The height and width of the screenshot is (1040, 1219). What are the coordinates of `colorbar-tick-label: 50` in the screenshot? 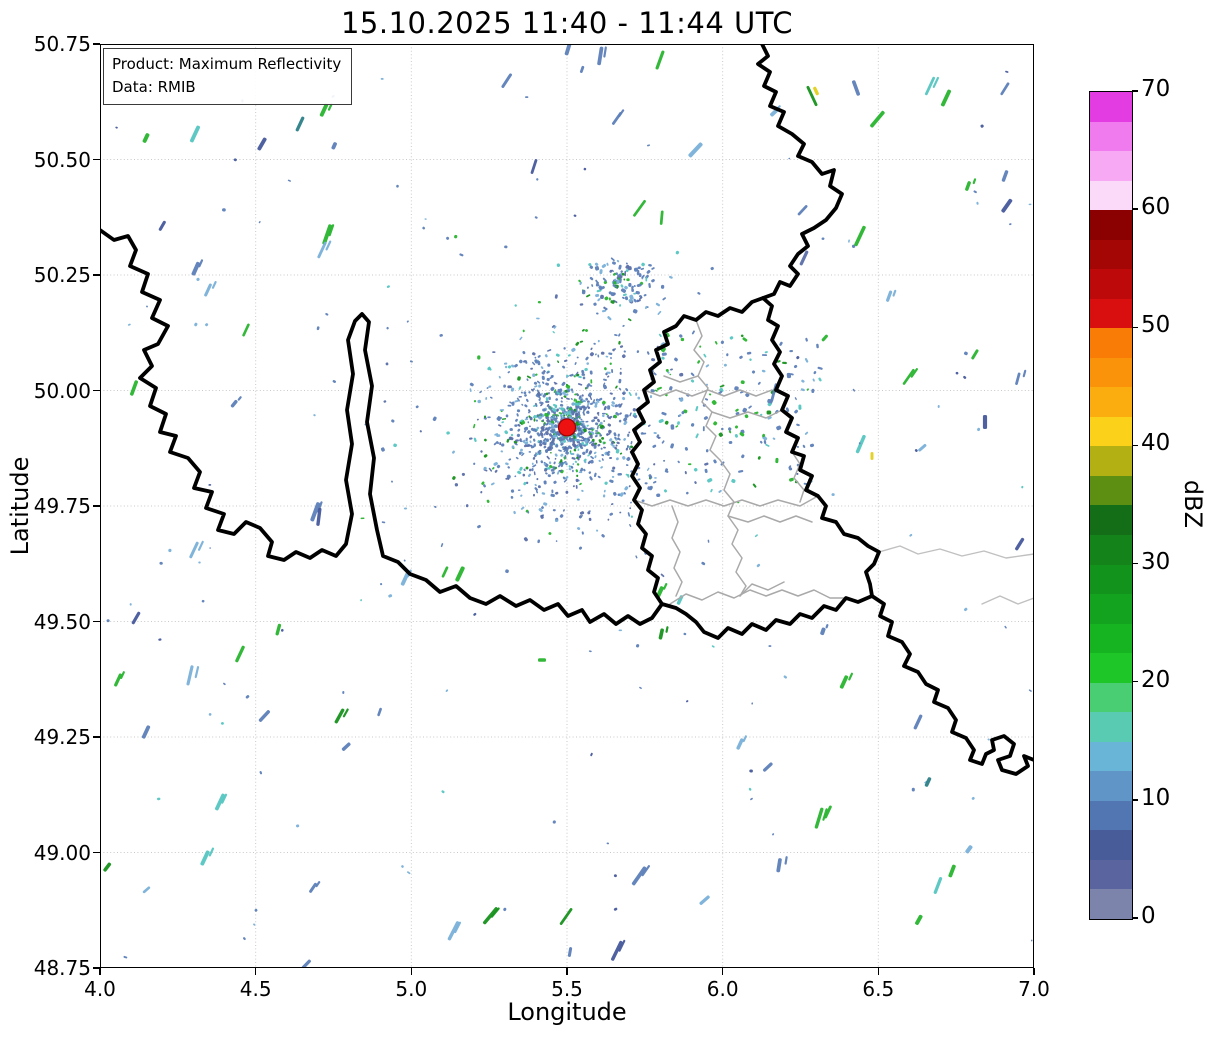 It's located at (1156, 325).